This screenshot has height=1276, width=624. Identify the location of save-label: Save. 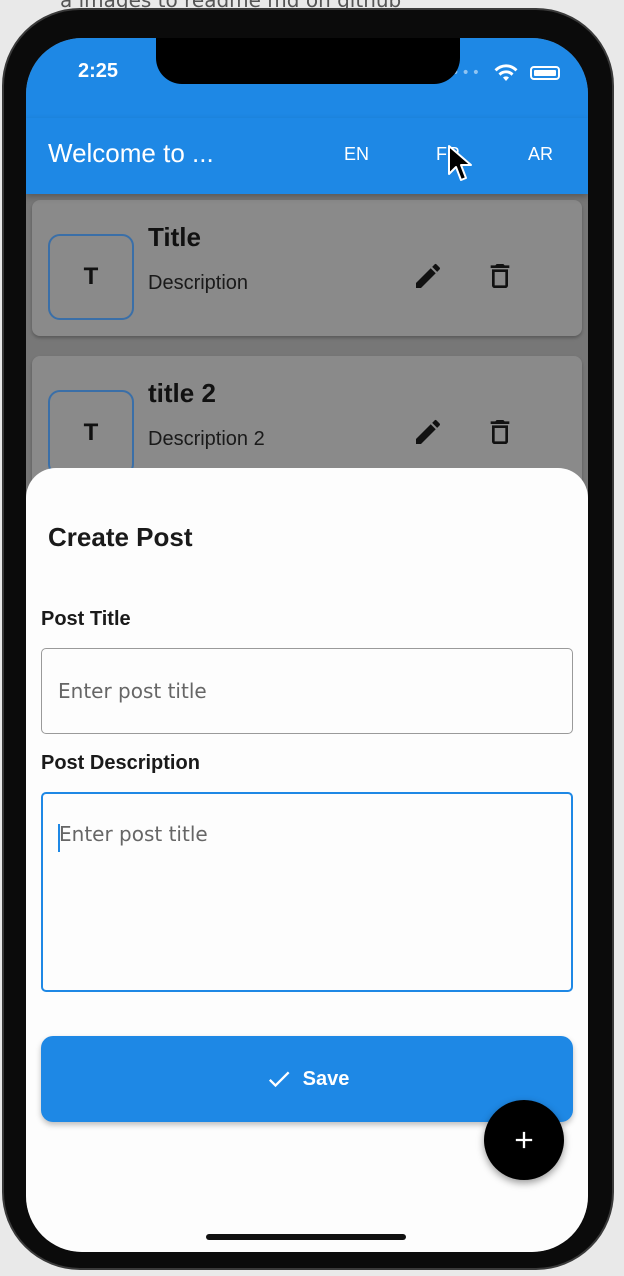
(326, 1078).